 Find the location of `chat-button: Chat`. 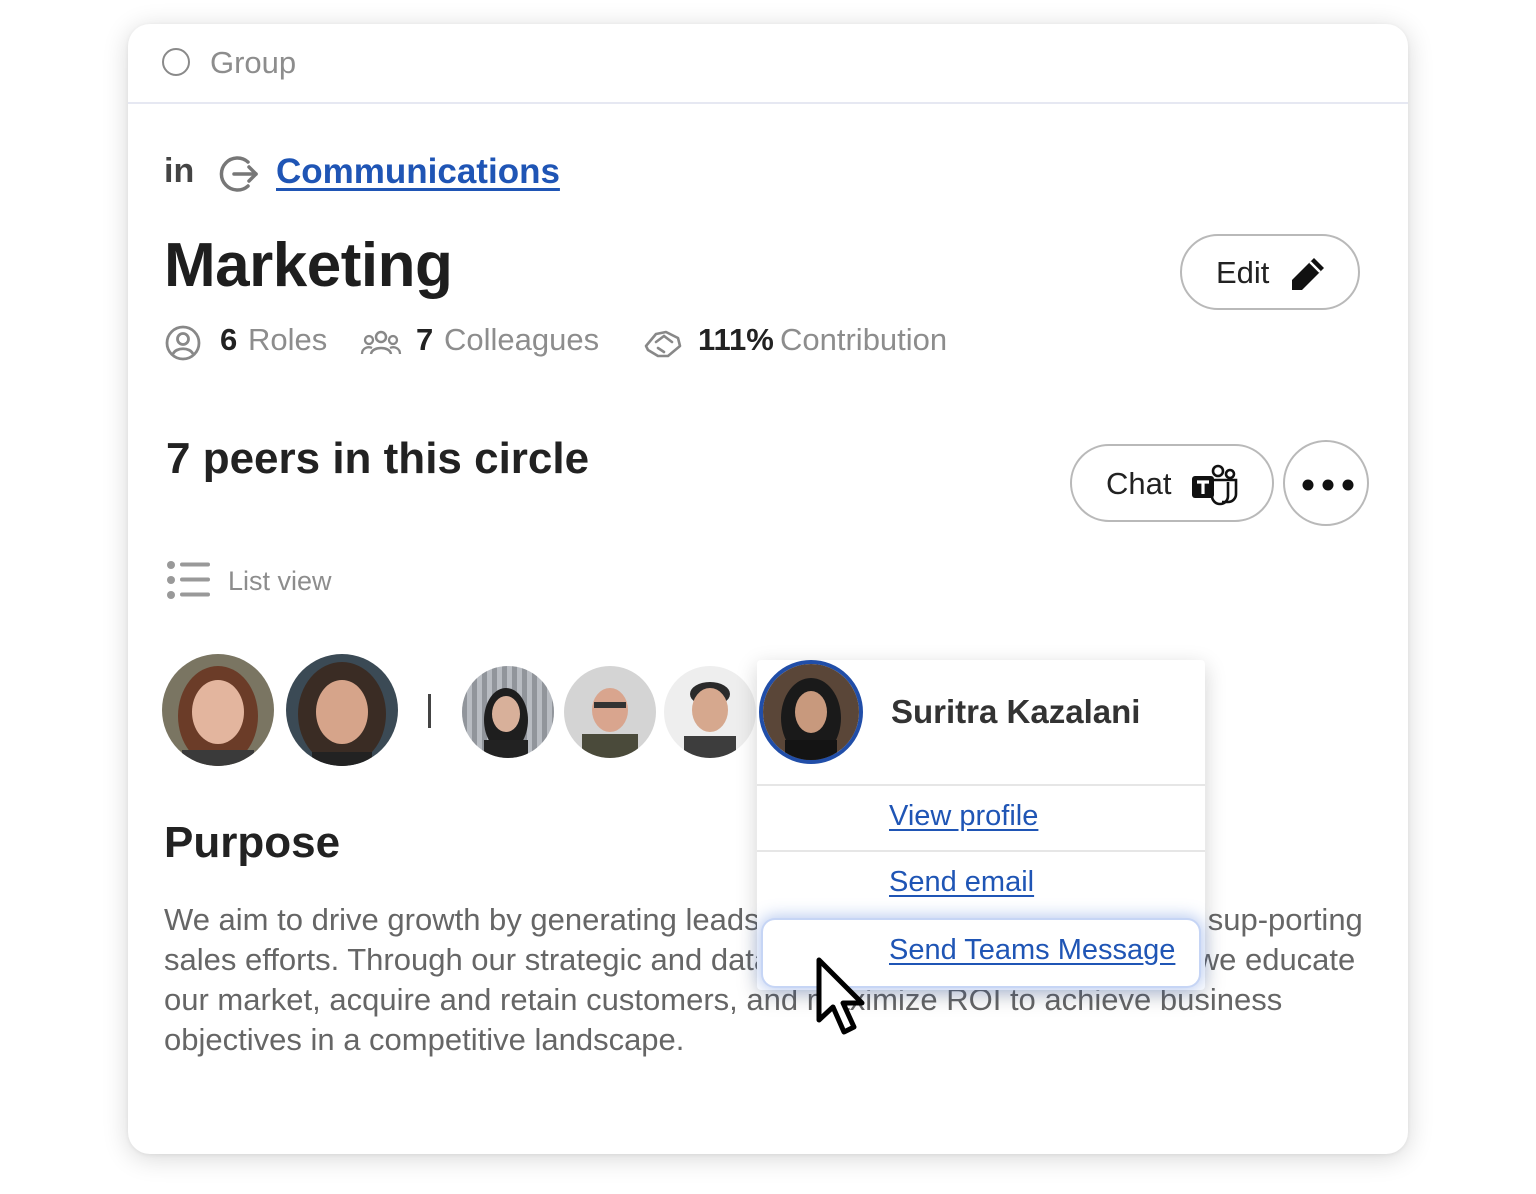

chat-button: Chat is located at coordinates (1172, 483).